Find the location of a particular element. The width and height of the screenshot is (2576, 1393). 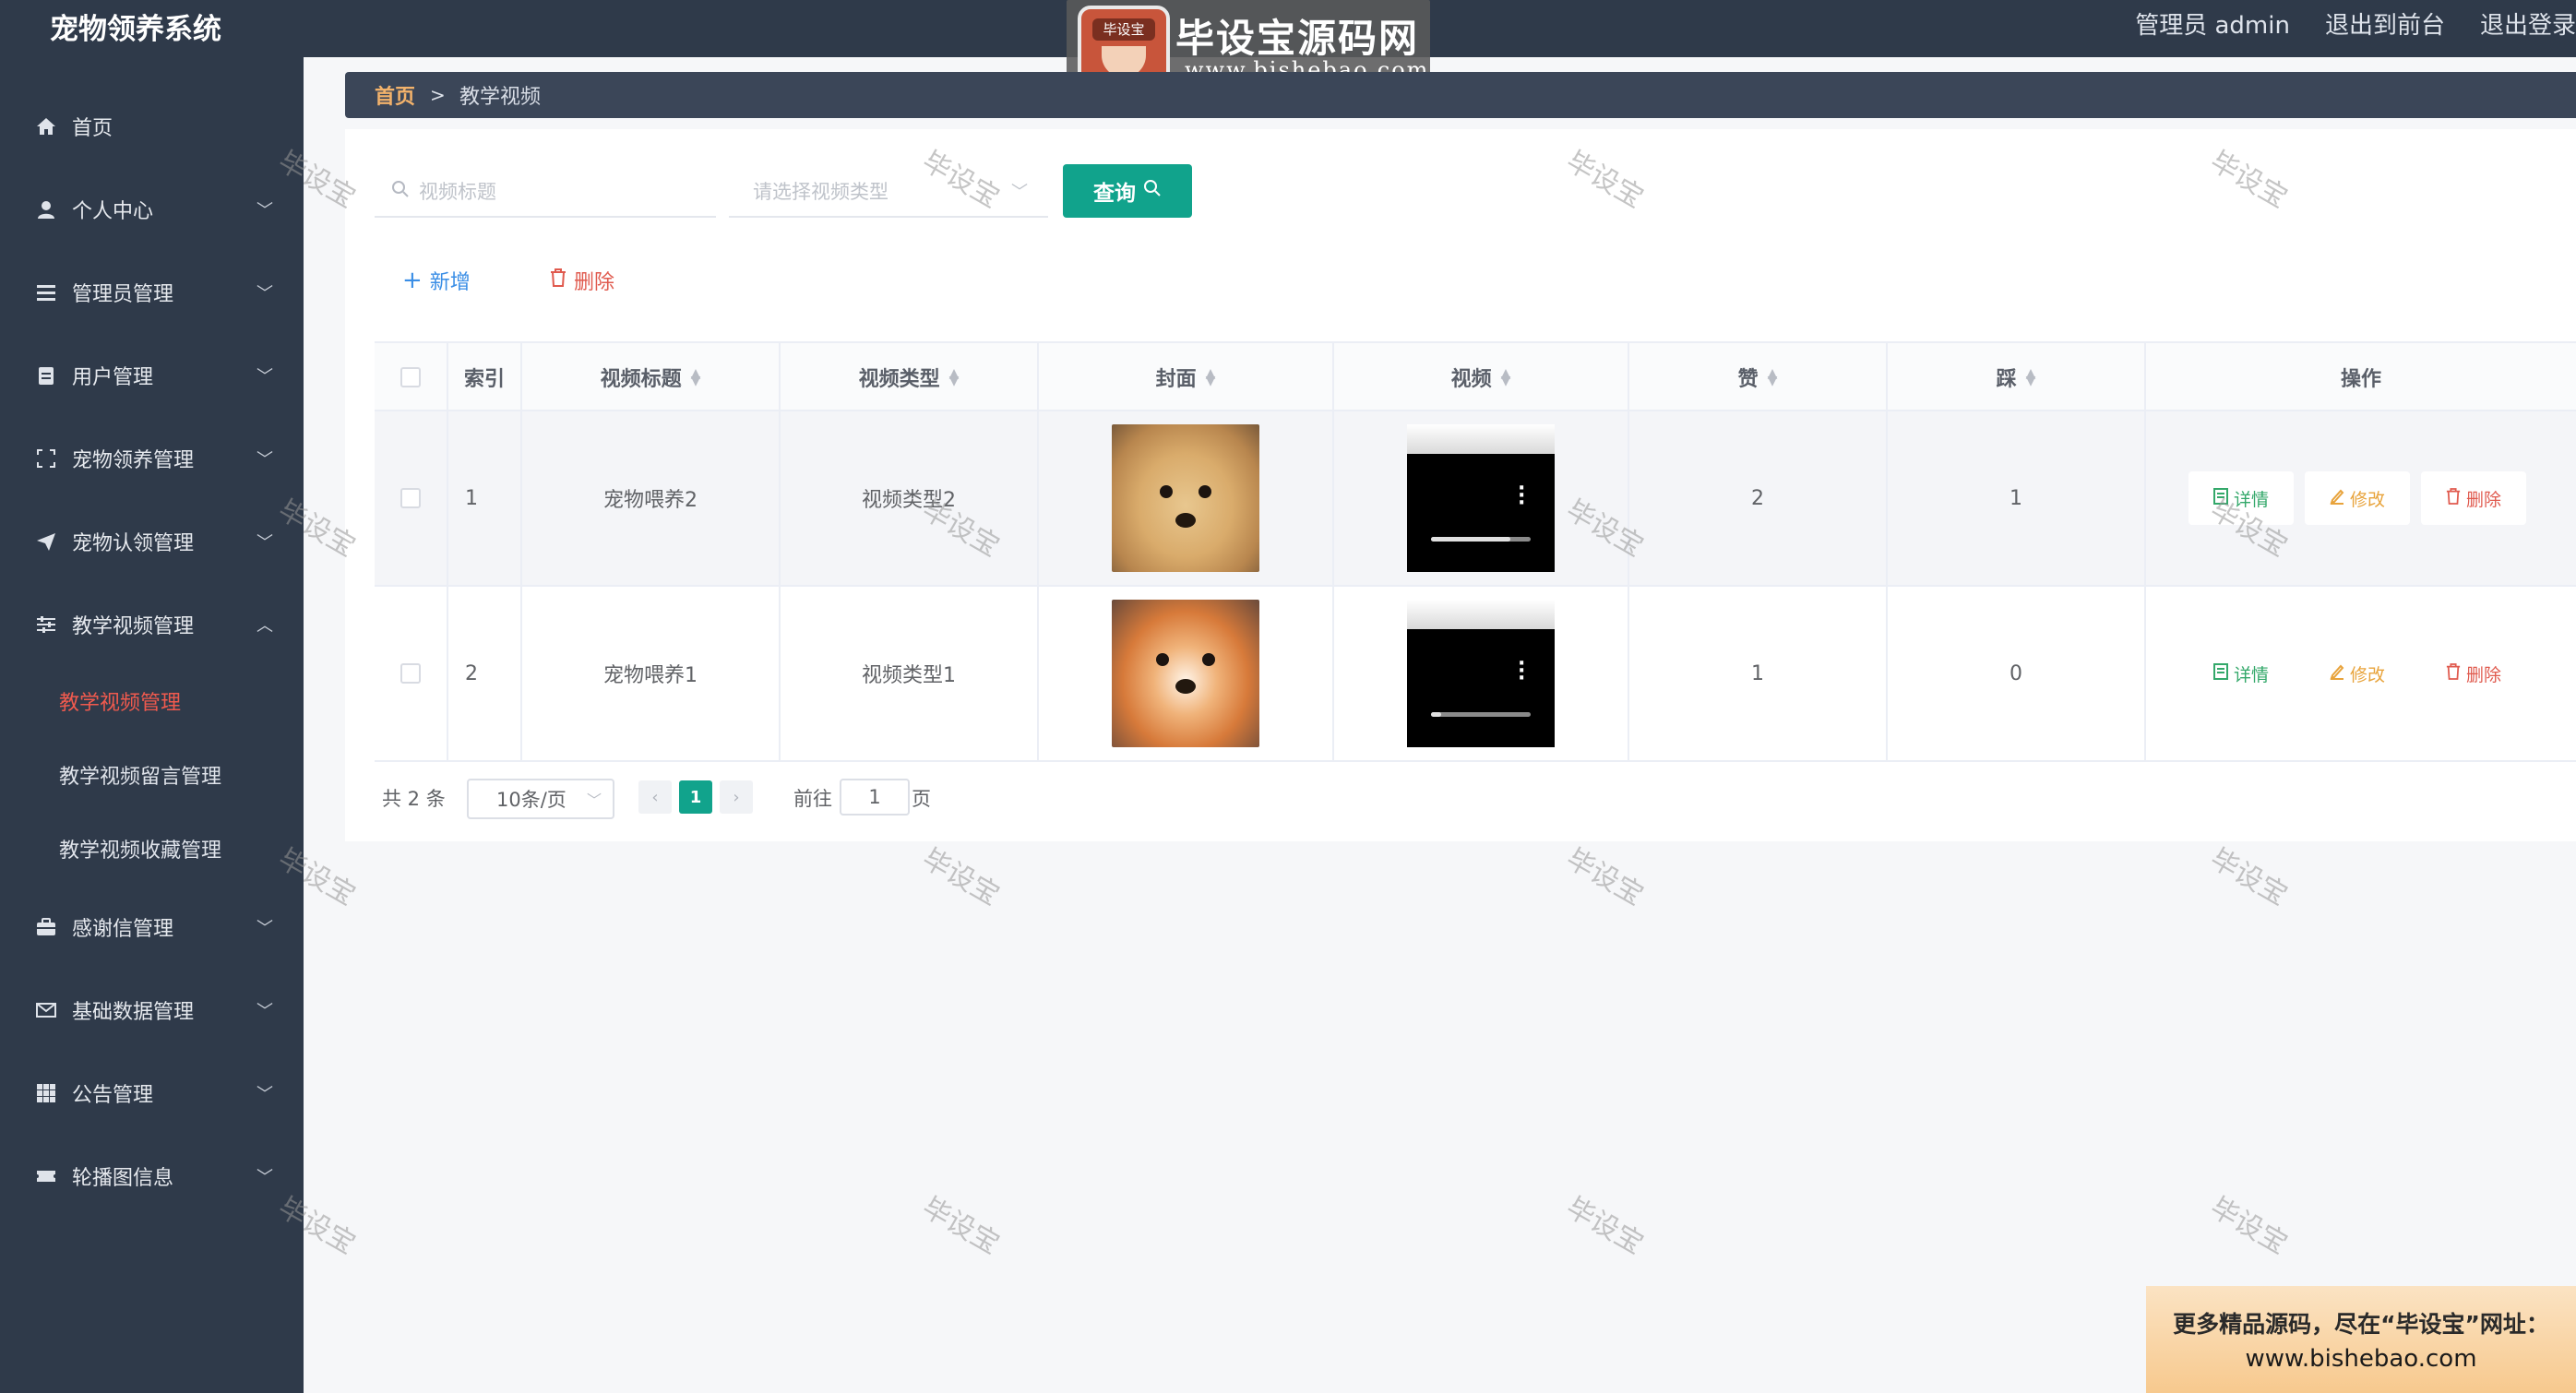

search-icon is located at coordinates (1152, 191).